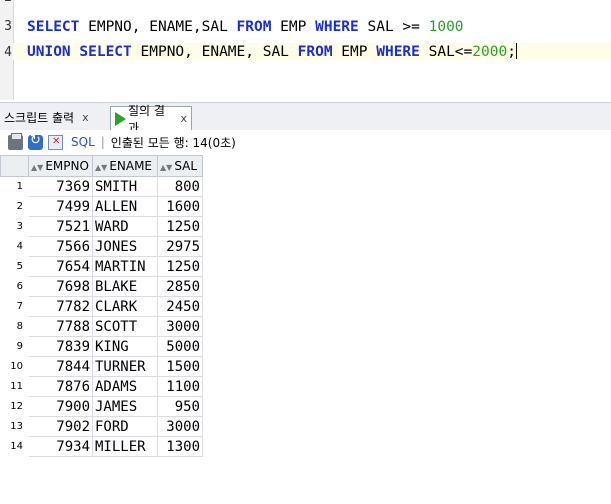 The width and height of the screenshot is (611, 504). What do you see at coordinates (125, 226) in the screenshot?
I see `cell-ename: WARD` at bounding box center [125, 226].